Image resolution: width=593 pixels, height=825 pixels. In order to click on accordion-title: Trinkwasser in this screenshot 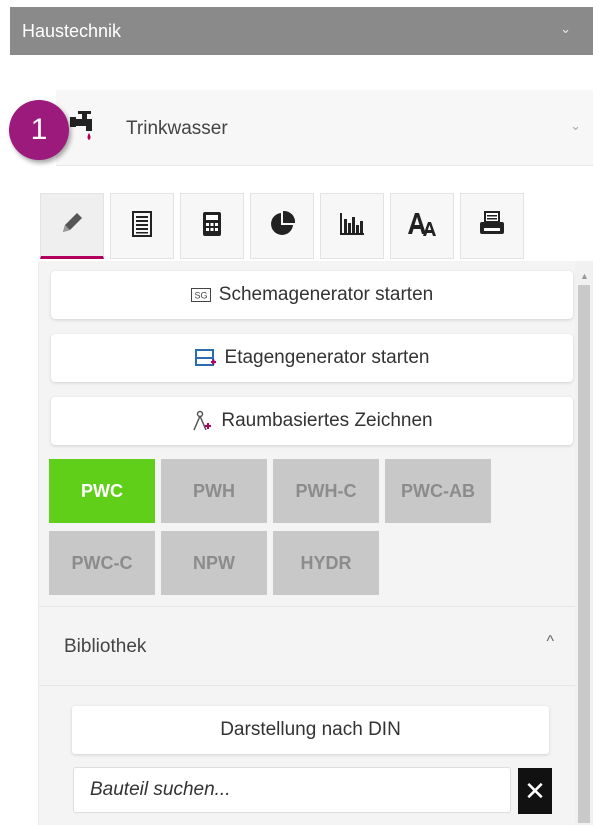, I will do `click(177, 128)`.